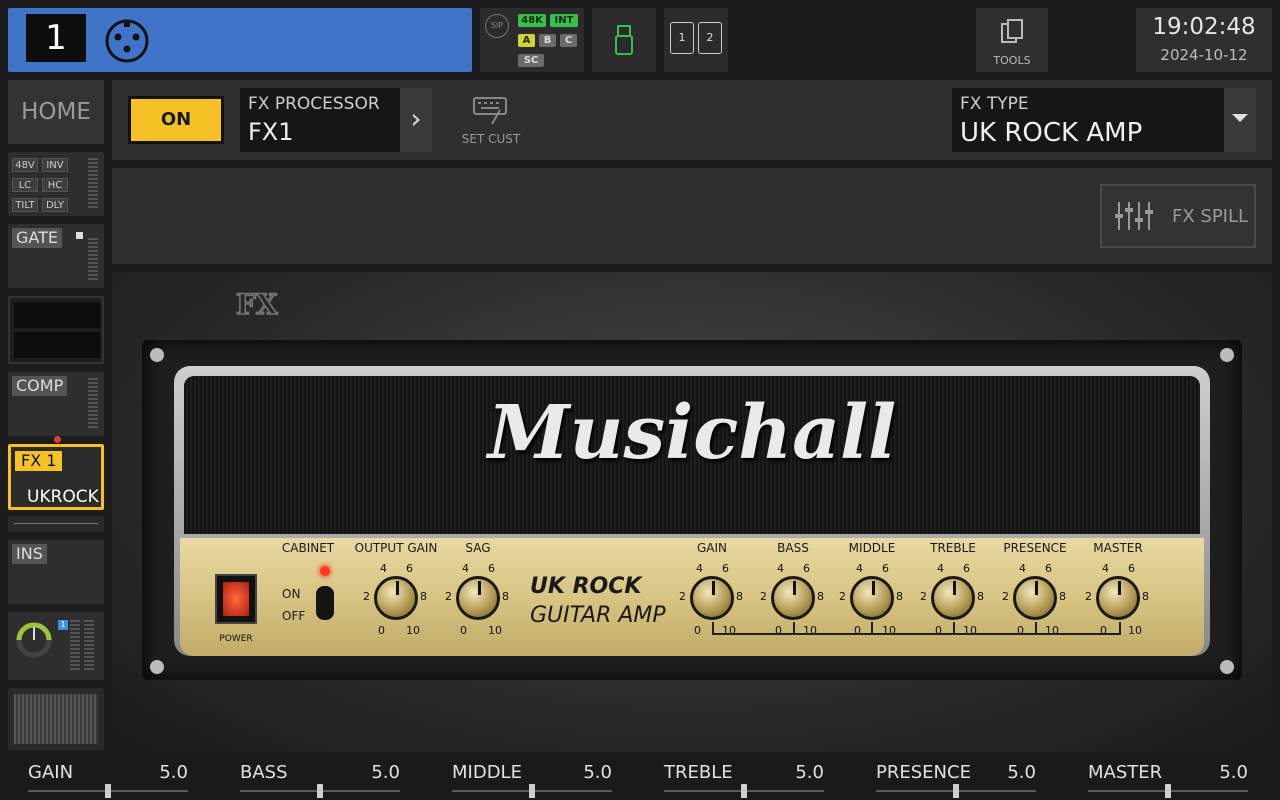  I want to click on gate-indicator, so click(79, 235).